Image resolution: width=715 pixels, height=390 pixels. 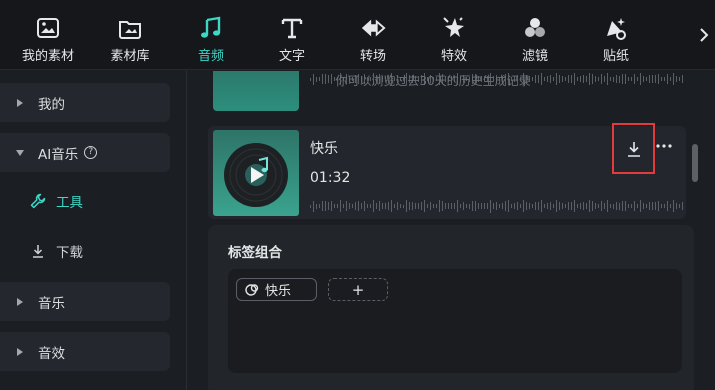 I want to click on sidebar-item-tools: 工具, so click(x=56, y=201).